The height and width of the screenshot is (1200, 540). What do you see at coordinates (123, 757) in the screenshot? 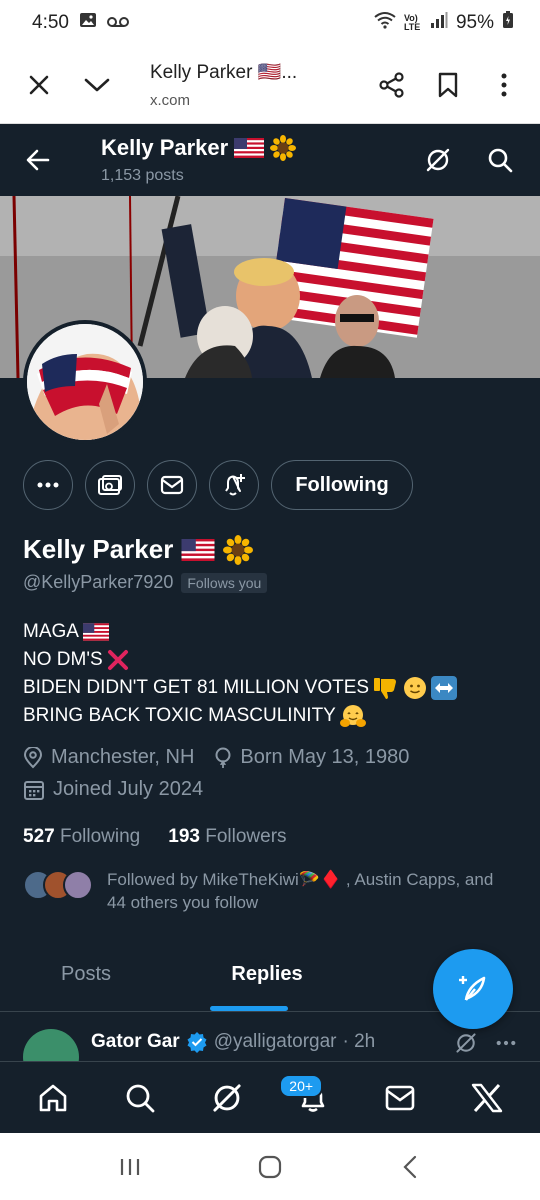
I see `location-text: Manchester, NH` at bounding box center [123, 757].